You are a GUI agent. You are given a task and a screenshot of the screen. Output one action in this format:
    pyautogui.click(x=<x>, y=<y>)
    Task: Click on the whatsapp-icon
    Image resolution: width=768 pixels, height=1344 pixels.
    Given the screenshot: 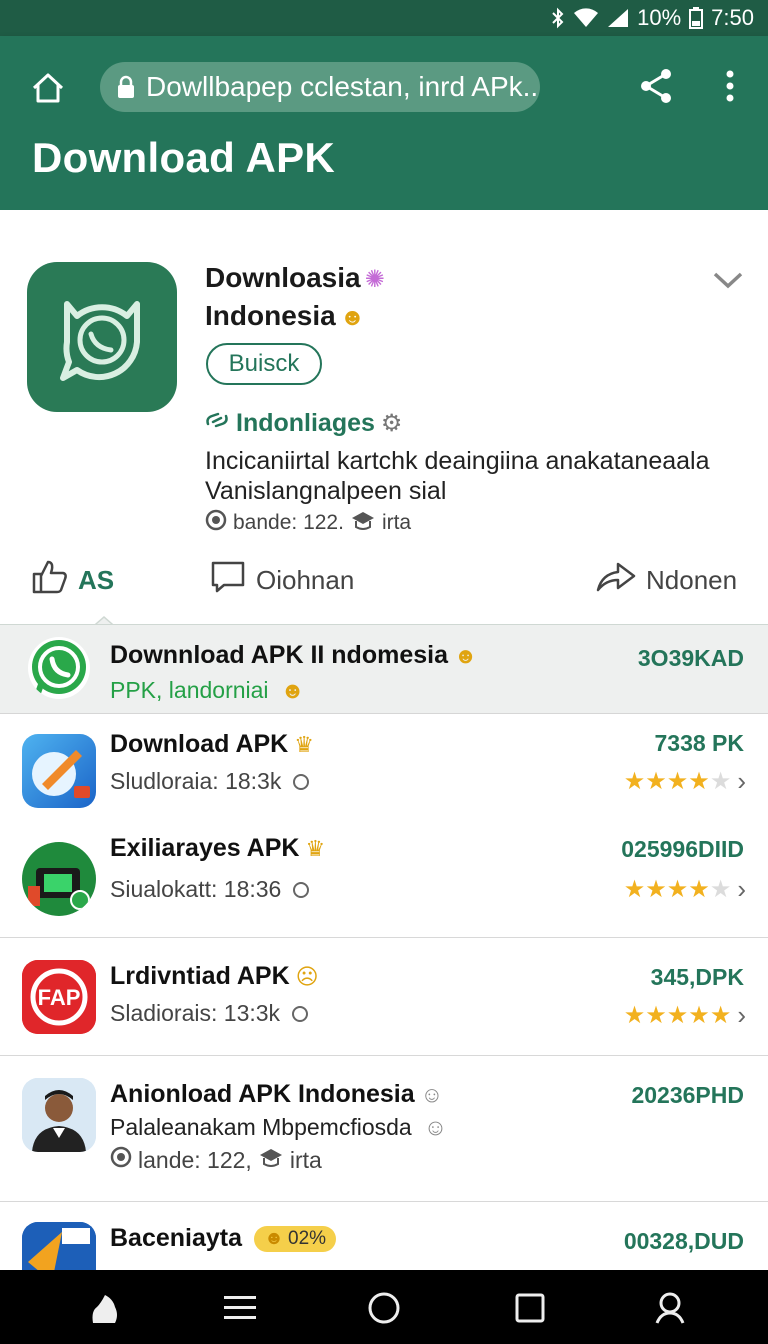 What is the action you would take?
    pyautogui.click(x=59, y=668)
    